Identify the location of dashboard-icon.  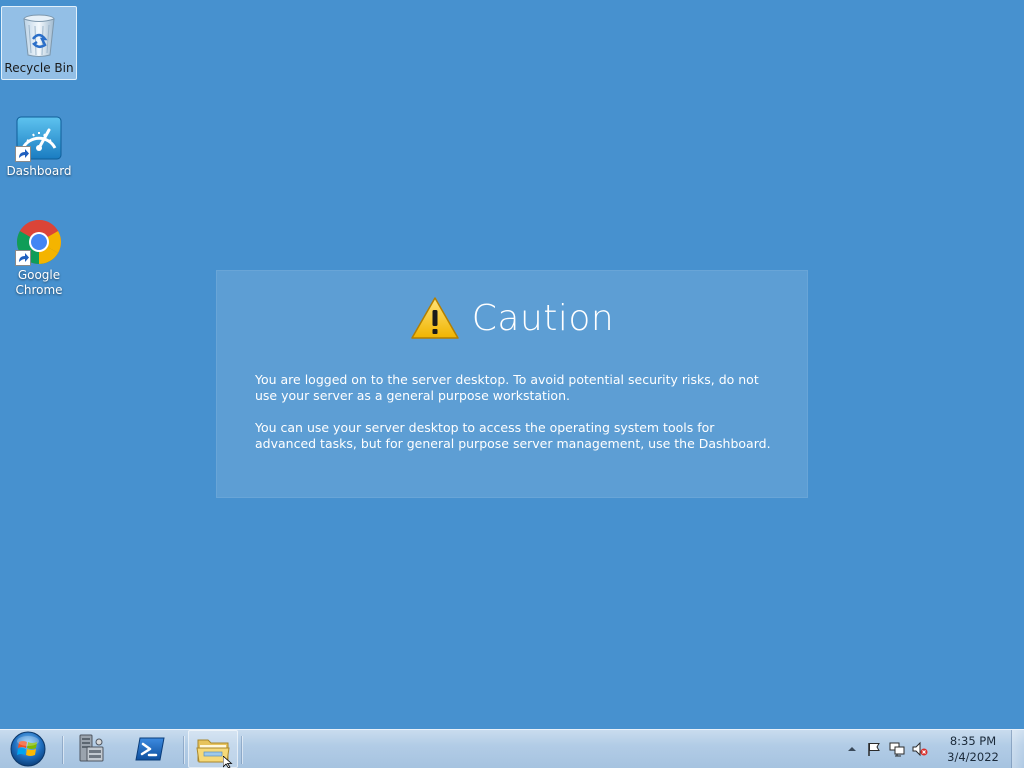
(39, 138).